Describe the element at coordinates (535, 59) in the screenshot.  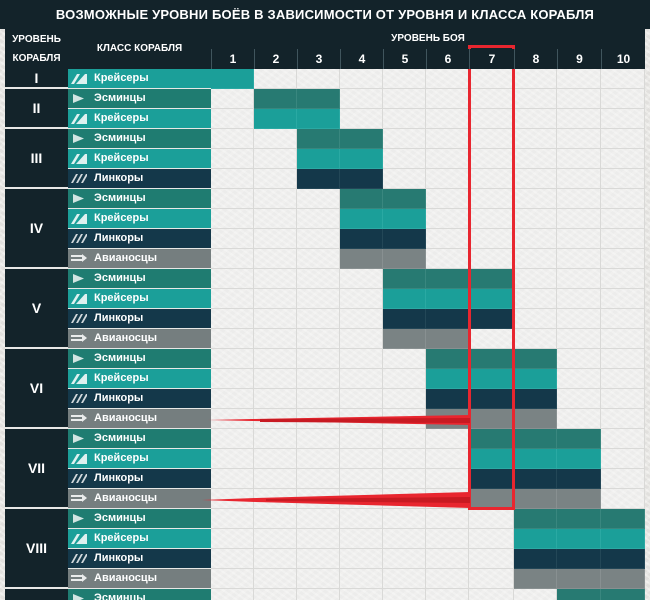
I see `battle-level-8: 8` at that location.